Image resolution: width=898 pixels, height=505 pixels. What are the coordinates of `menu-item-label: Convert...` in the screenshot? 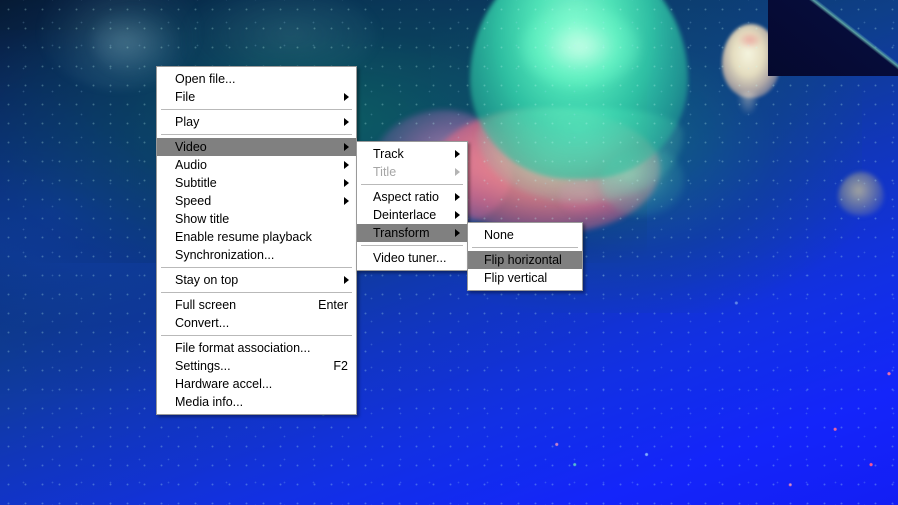 It's located at (202, 323).